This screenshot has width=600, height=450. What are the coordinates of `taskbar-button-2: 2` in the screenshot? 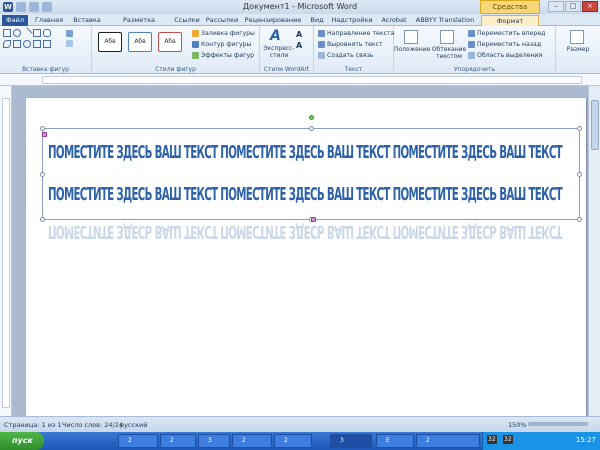 It's located at (178, 441).